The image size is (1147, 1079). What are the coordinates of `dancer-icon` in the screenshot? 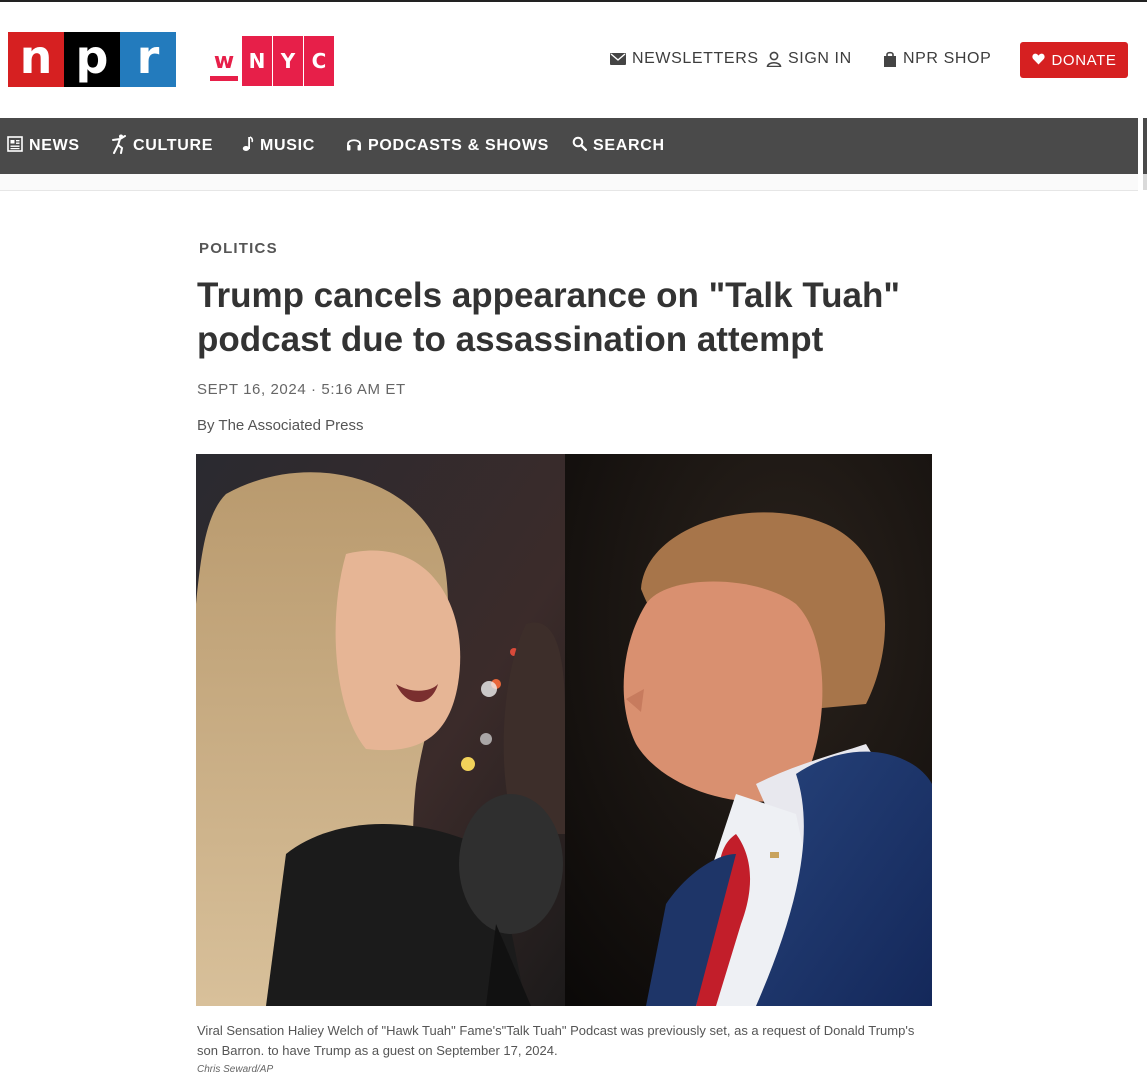 It's located at (119, 146).